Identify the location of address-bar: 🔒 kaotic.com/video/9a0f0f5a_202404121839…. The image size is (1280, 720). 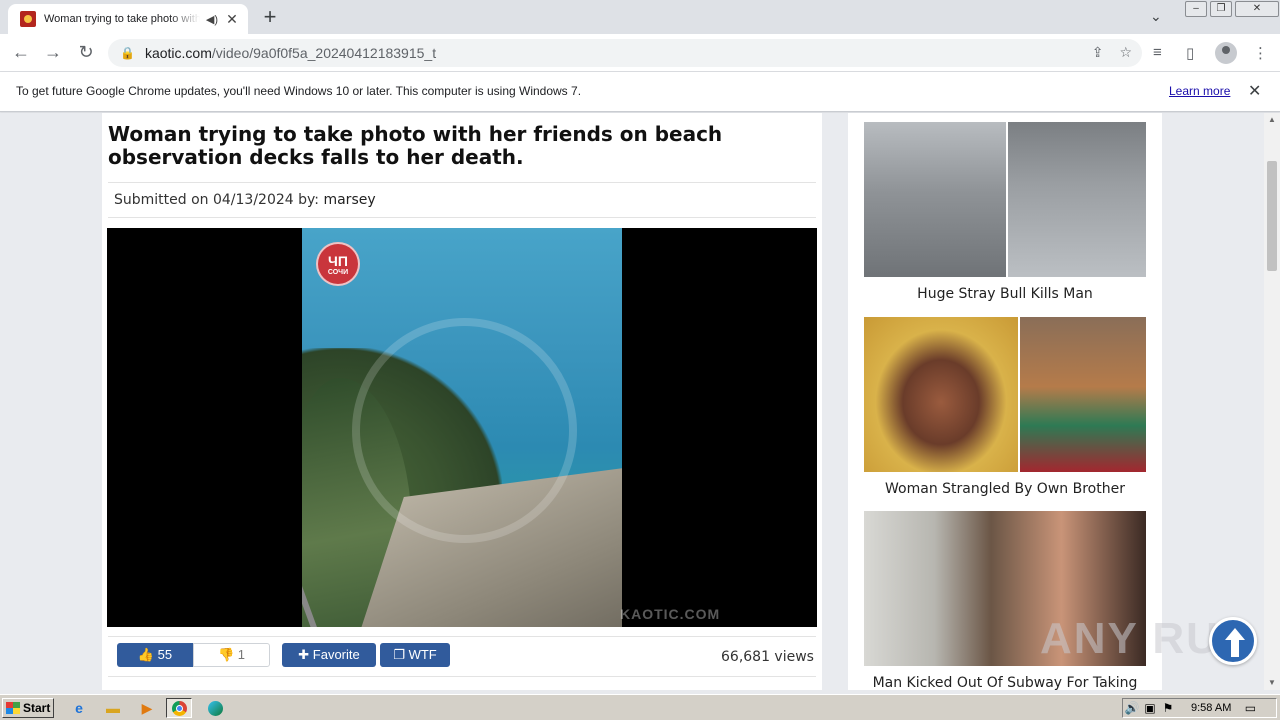
(625, 53).